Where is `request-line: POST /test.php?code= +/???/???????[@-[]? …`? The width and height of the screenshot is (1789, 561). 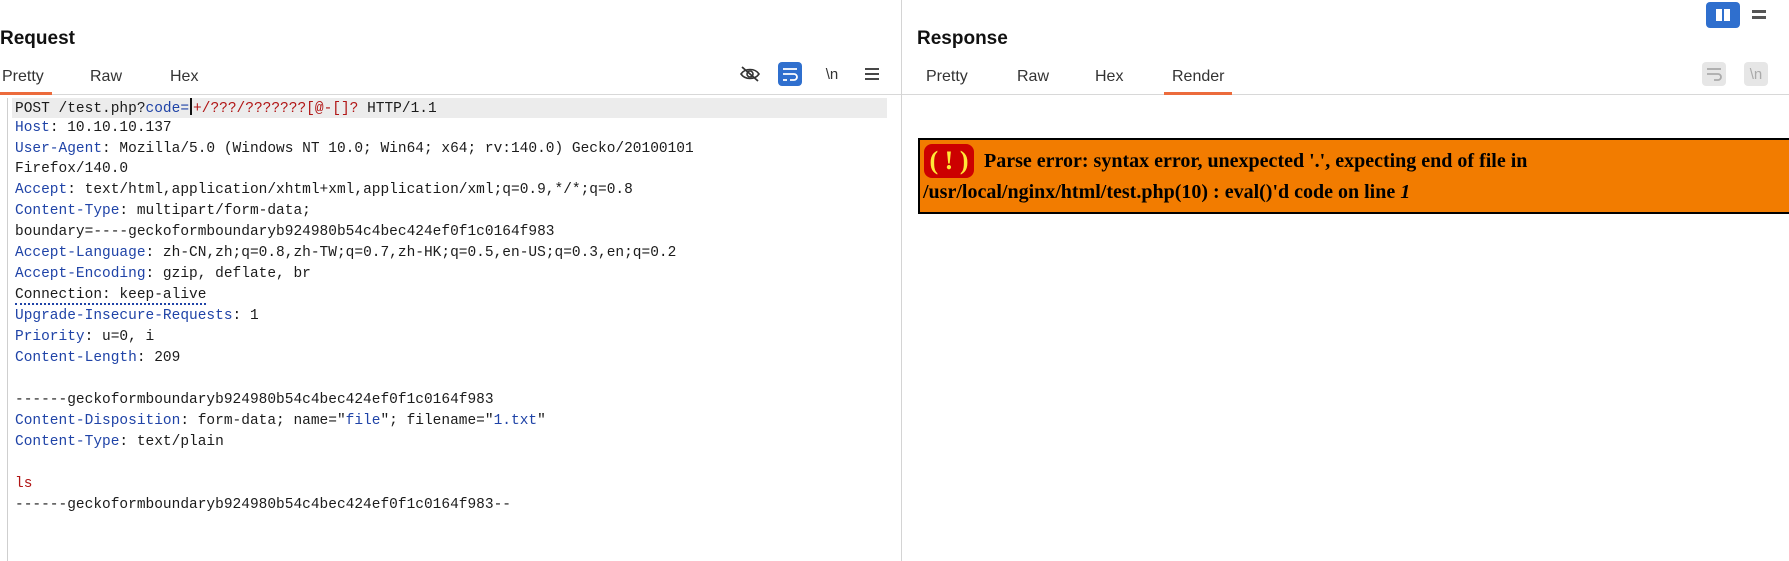
request-line: POST /test.php?code= +/???/???????[@-[]? … is located at coordinates (449, 108).